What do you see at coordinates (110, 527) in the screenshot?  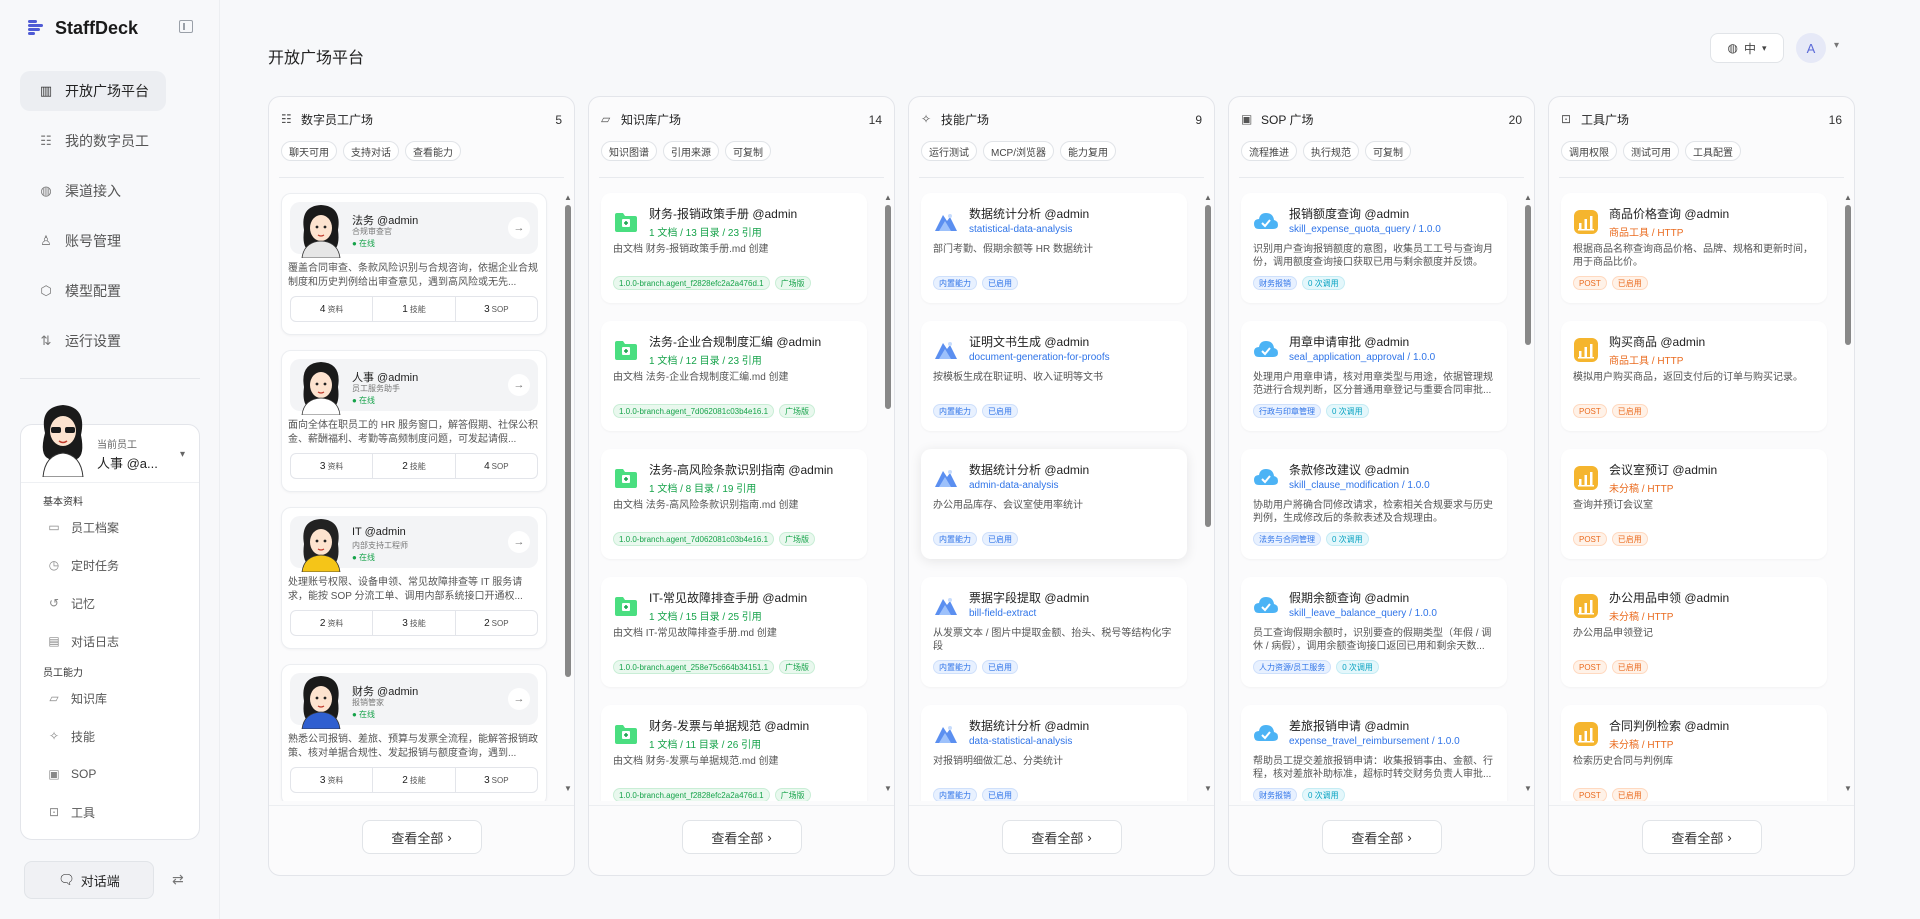 I see `employee-menu-profile: ▭ 员工档案` at bounding box center [110, 527].